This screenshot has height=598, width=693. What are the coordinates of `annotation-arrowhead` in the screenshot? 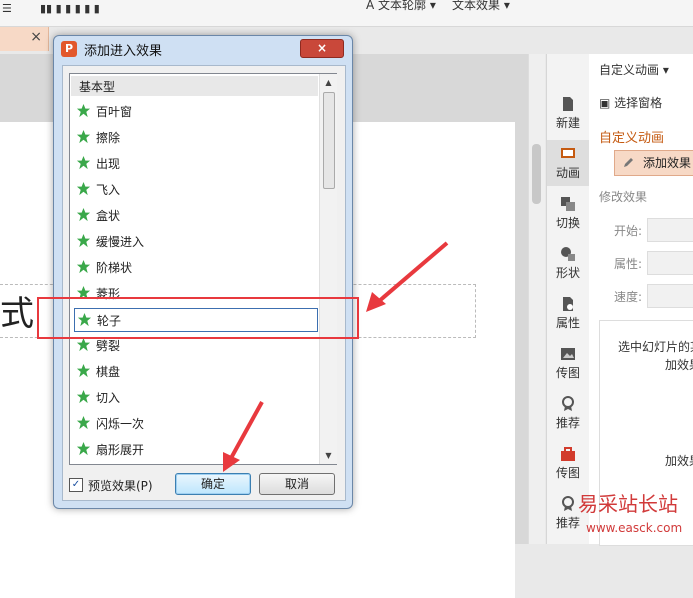 It's located at (376, 302).